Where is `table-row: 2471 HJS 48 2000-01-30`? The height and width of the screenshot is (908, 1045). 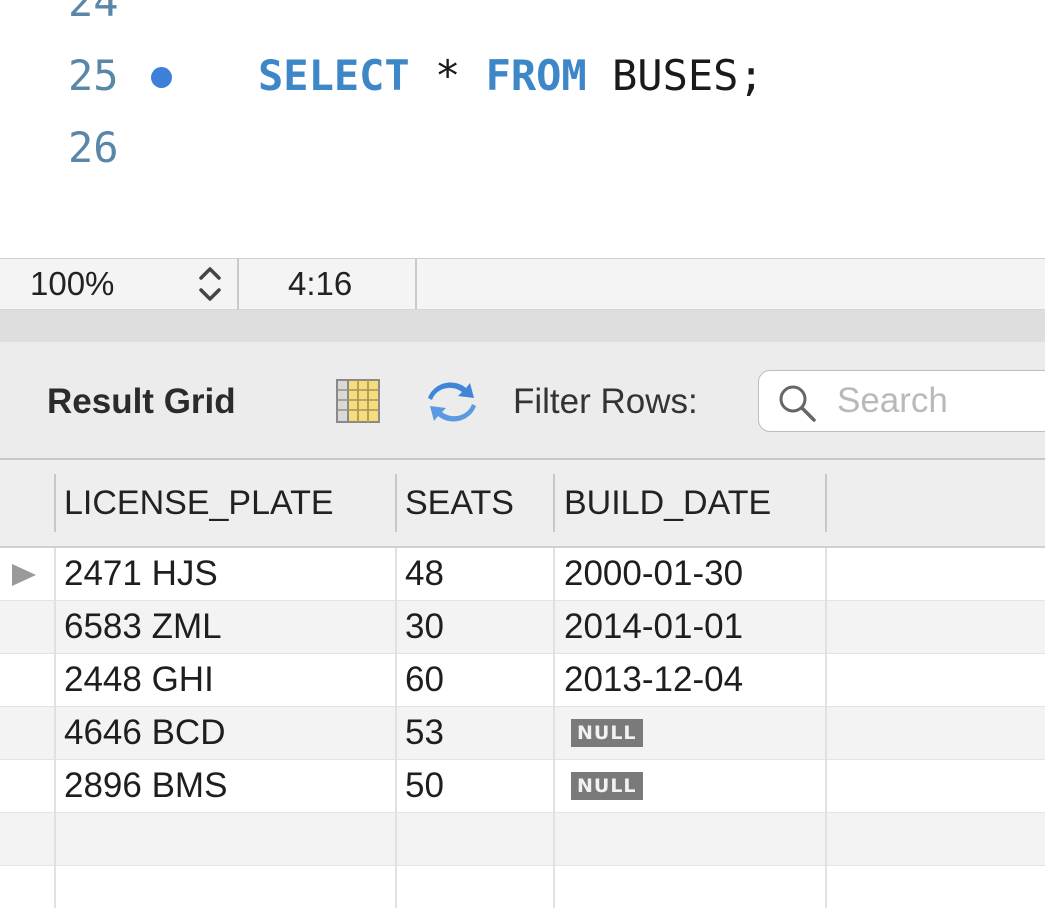 table-row: 2471 HJS 48 2000-01-30 is located at coordinates (522, 574).